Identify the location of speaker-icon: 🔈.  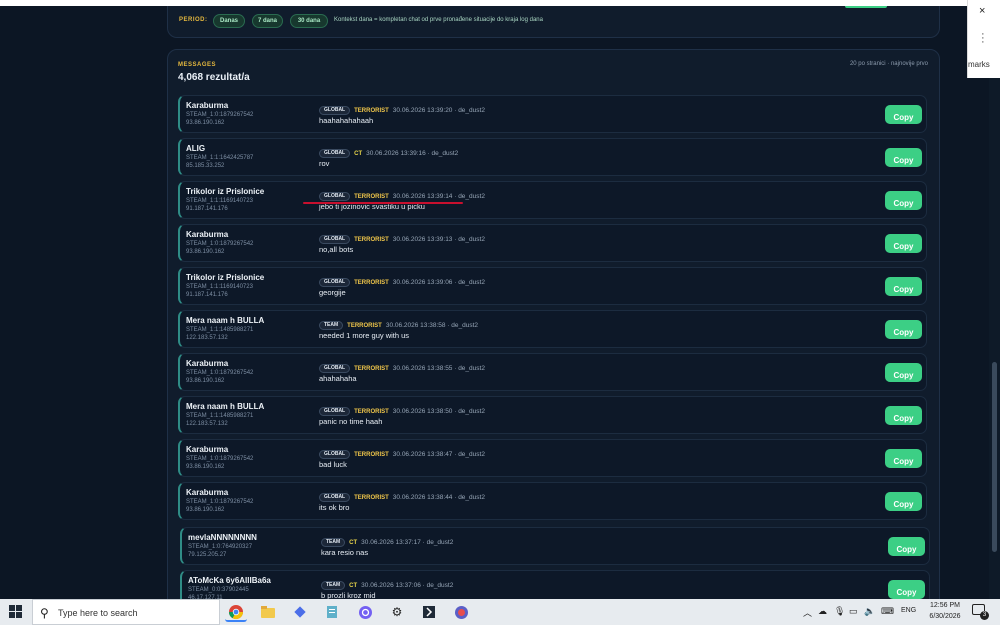
(869, 611).